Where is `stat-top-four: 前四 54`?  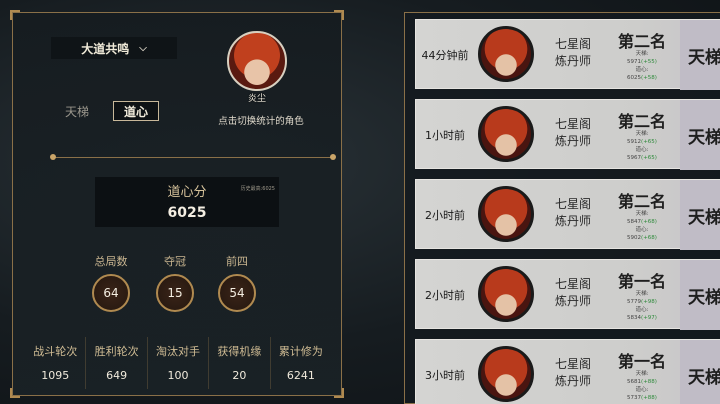
stat-top-four: 前四 54 is located at coordinates (237, 282).